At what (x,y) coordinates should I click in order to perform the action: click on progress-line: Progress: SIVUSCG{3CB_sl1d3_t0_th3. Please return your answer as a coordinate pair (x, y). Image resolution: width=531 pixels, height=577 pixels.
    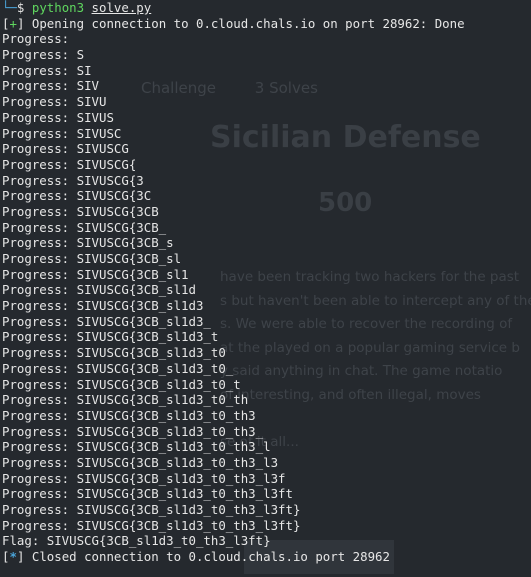
    Looking at the image, I should click on (266, 416).